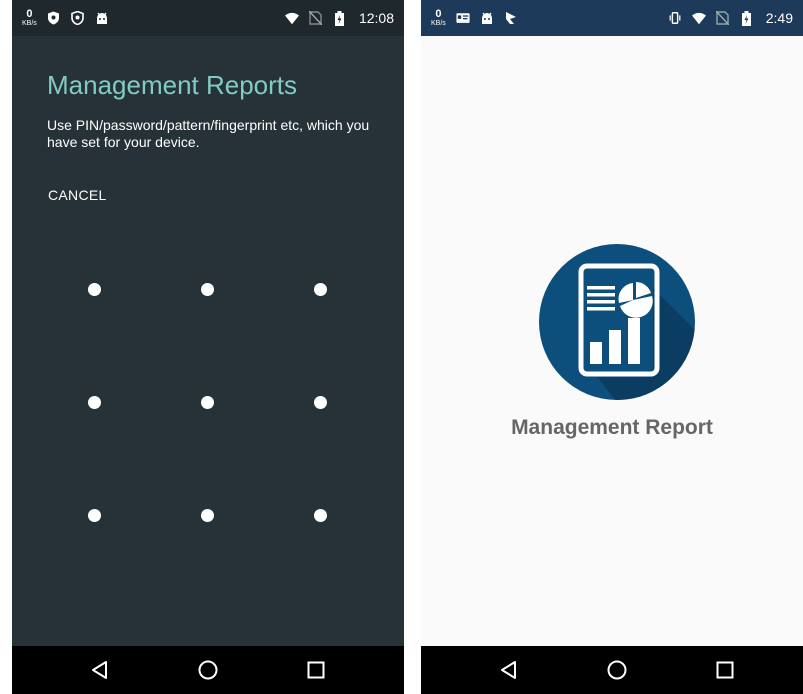 The width and height of the screenshot is (803, 694). What do you see at coordinates (617, 322) in the screenshot?
I see `report-chart-icon` at bounding box center [617, 322].